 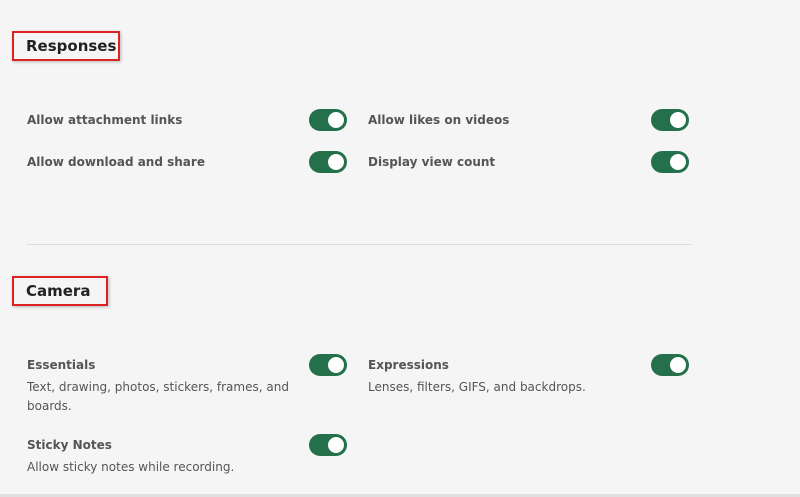 I want to click on setting-label: Expressions, so click(x=408, y=365).